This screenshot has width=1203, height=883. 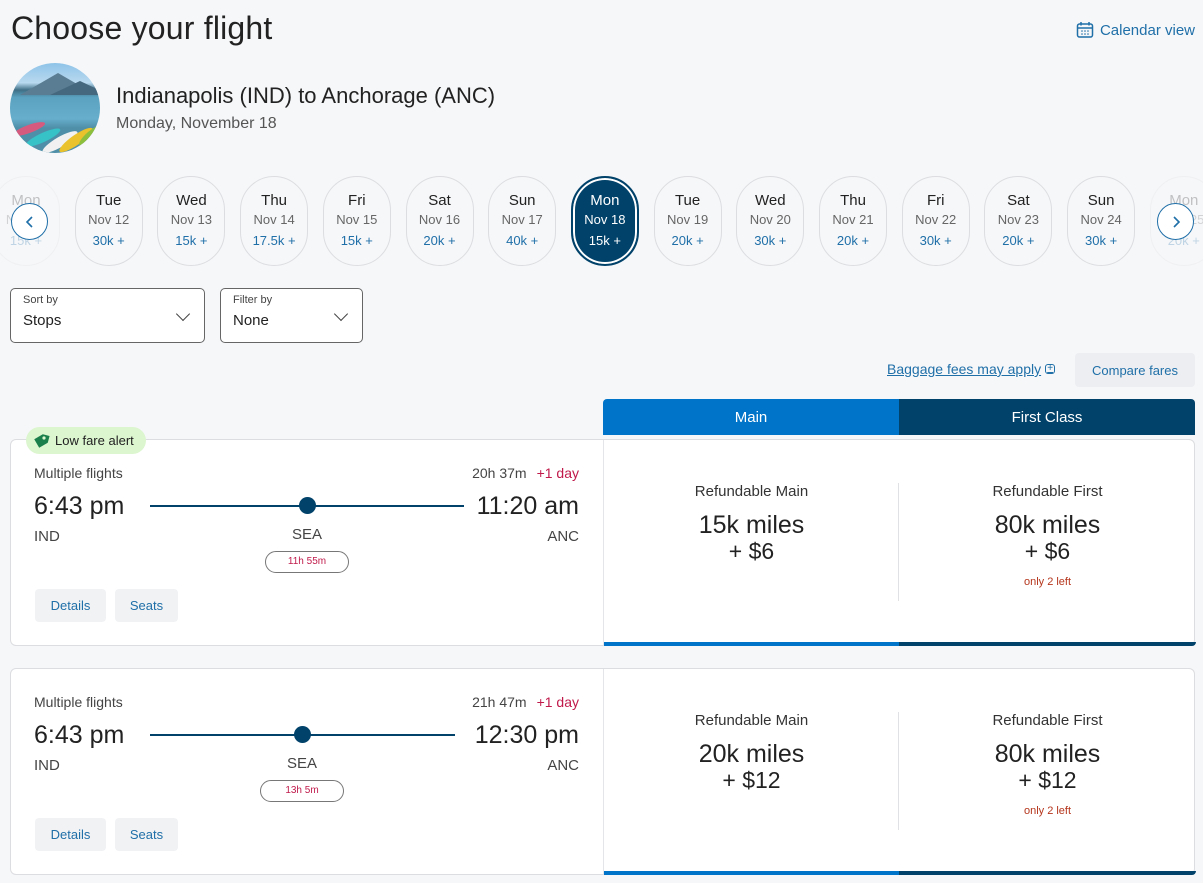 I want to click on fare-option-main: Refundable Main 20k miles + $12, so click(x=751, y=771).